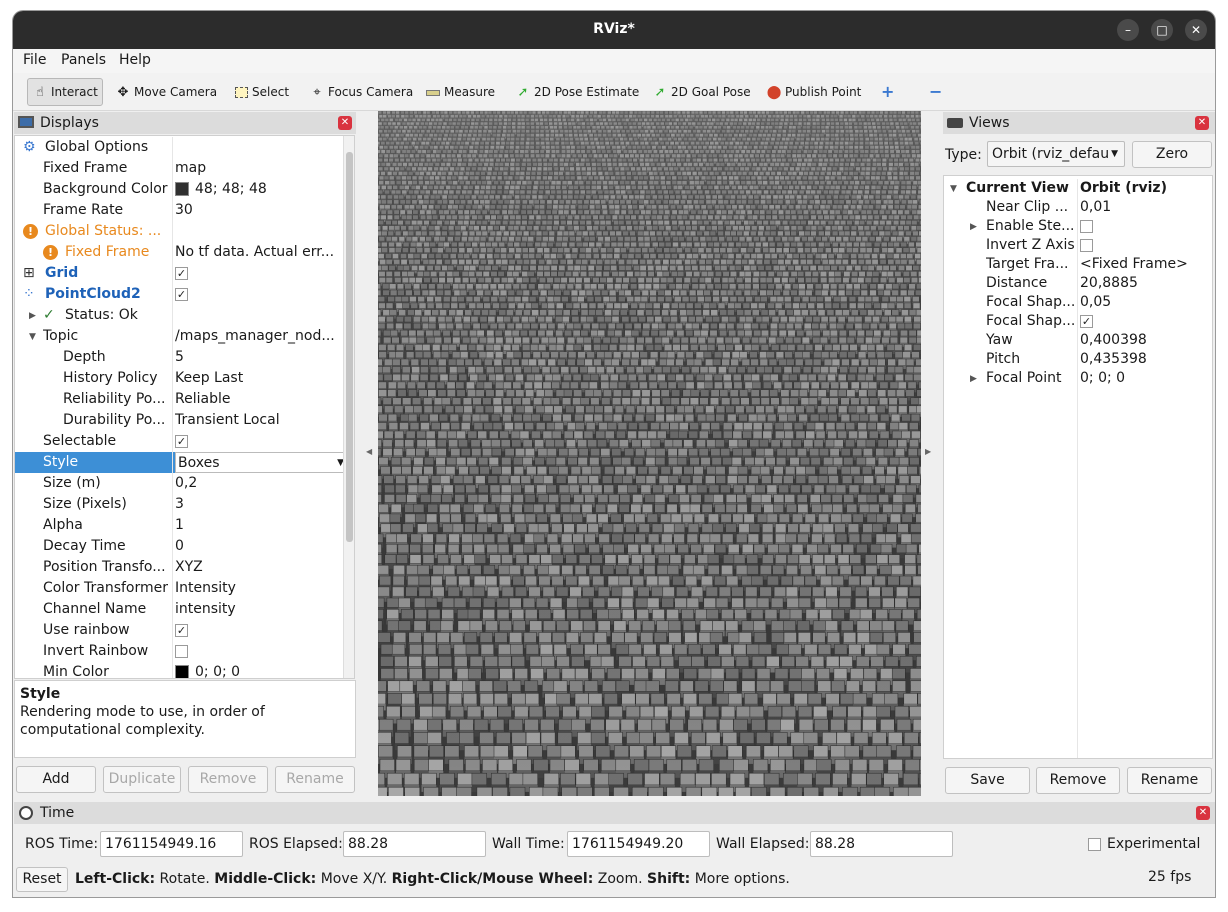 The width and height of the screenshot is (1228, 912). I want to click on display-row-value: 0, so click(263, 546).